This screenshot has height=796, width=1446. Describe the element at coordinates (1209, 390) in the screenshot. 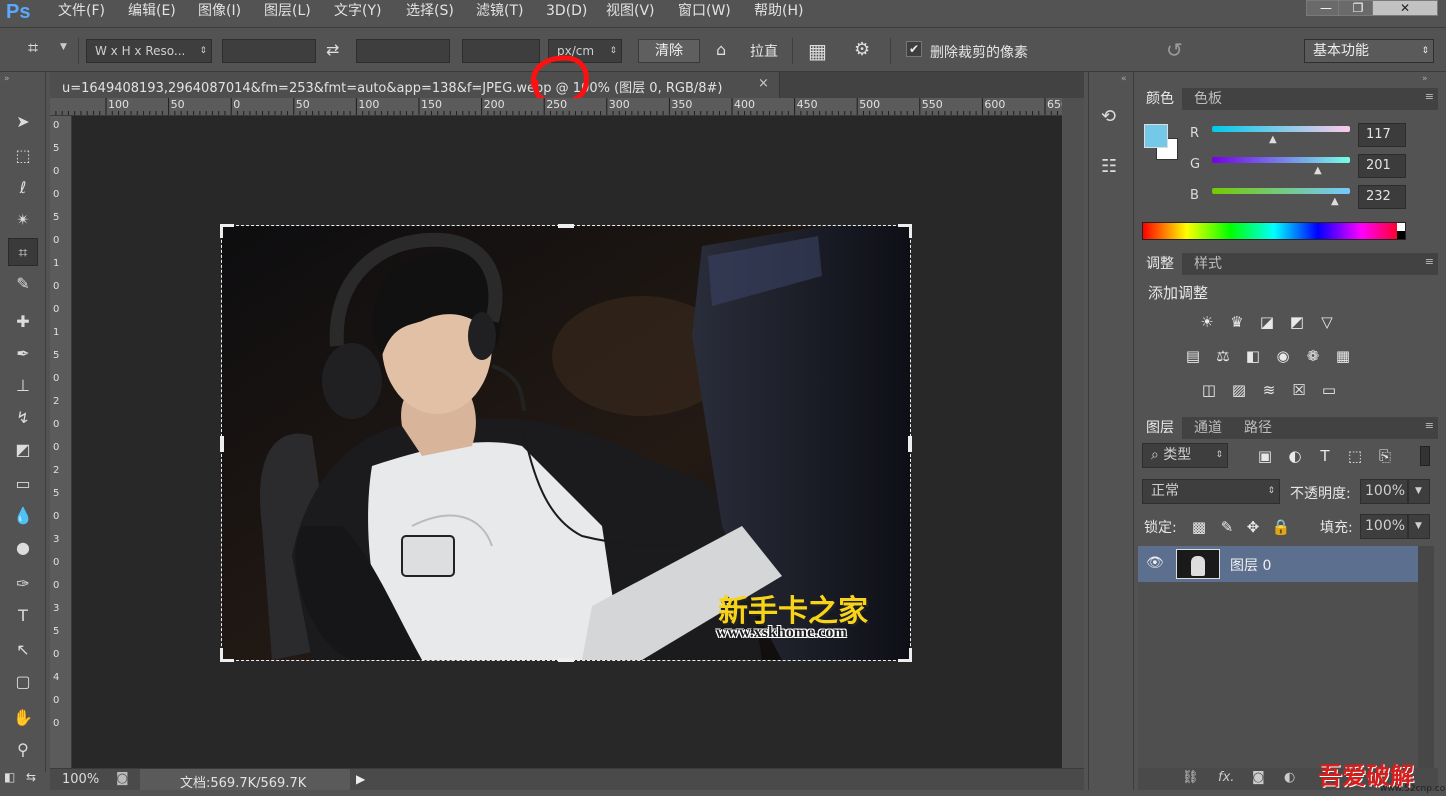

I see `invert-icon: ◫` at that location.